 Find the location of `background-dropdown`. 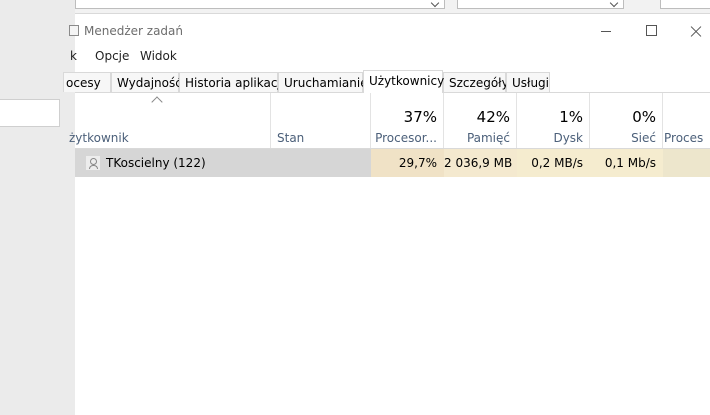

background-dropdown is located at coordinates (260, 4).